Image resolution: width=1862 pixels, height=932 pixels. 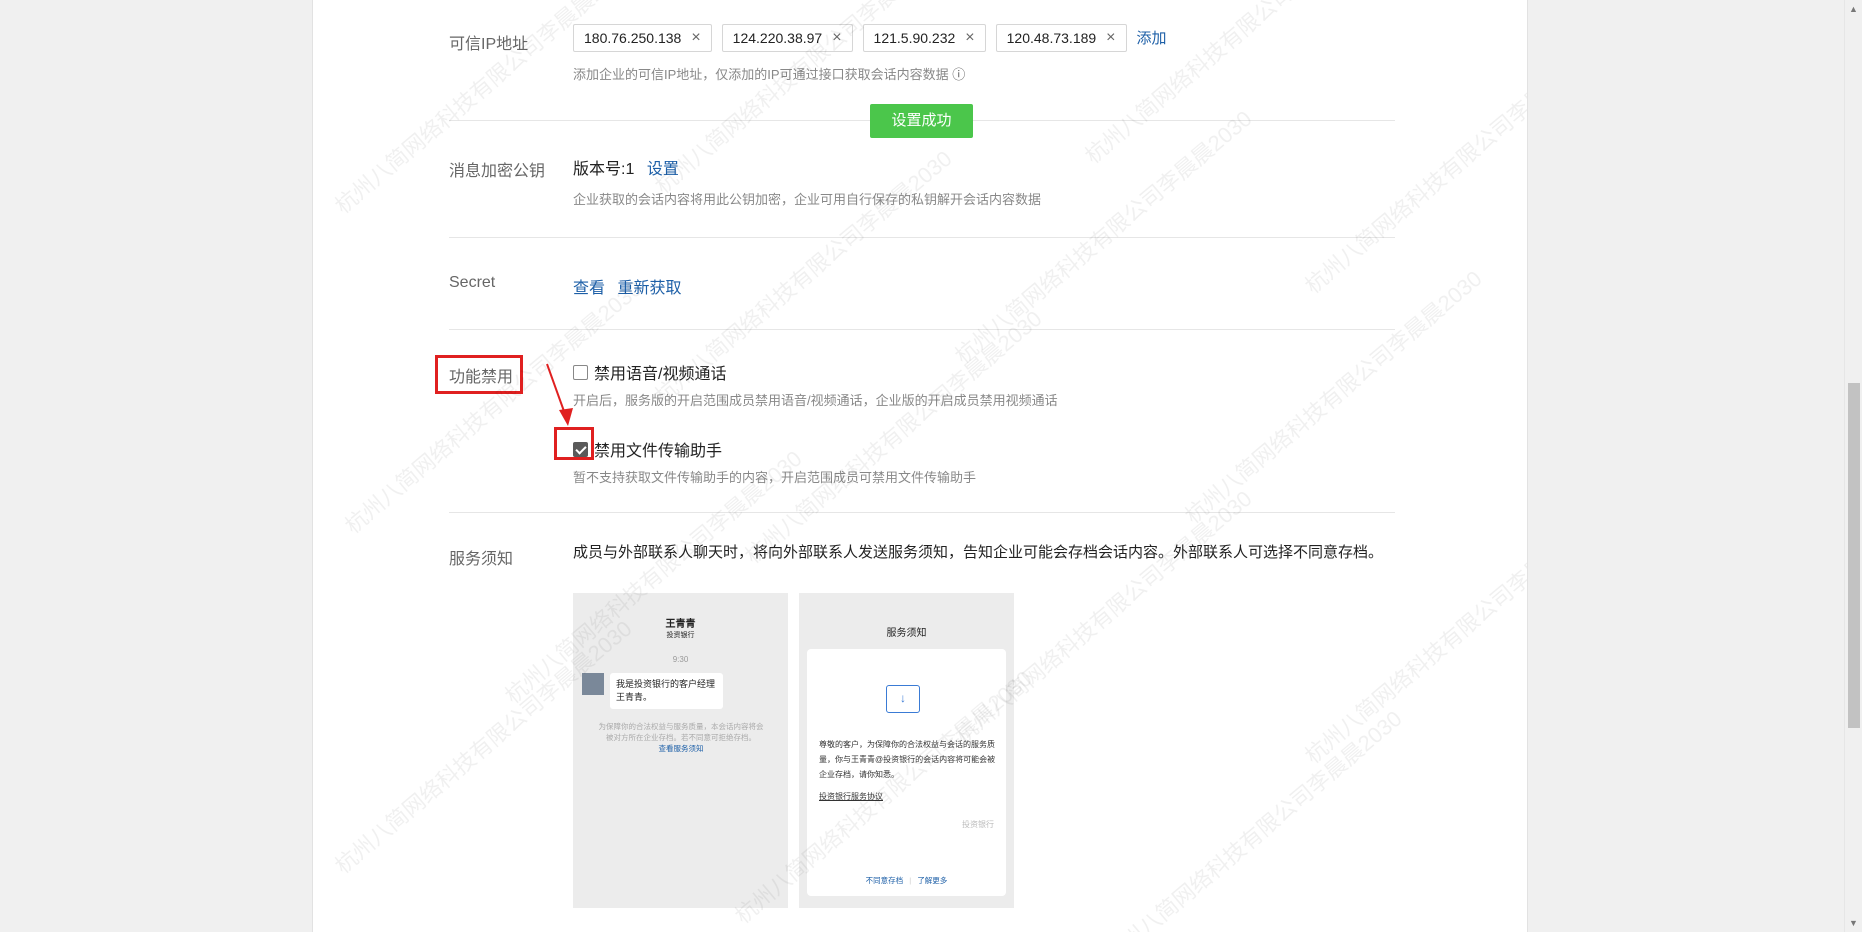 I want to click on encryption-key-label: 消息加密公钥, so click(x=497, y=171).